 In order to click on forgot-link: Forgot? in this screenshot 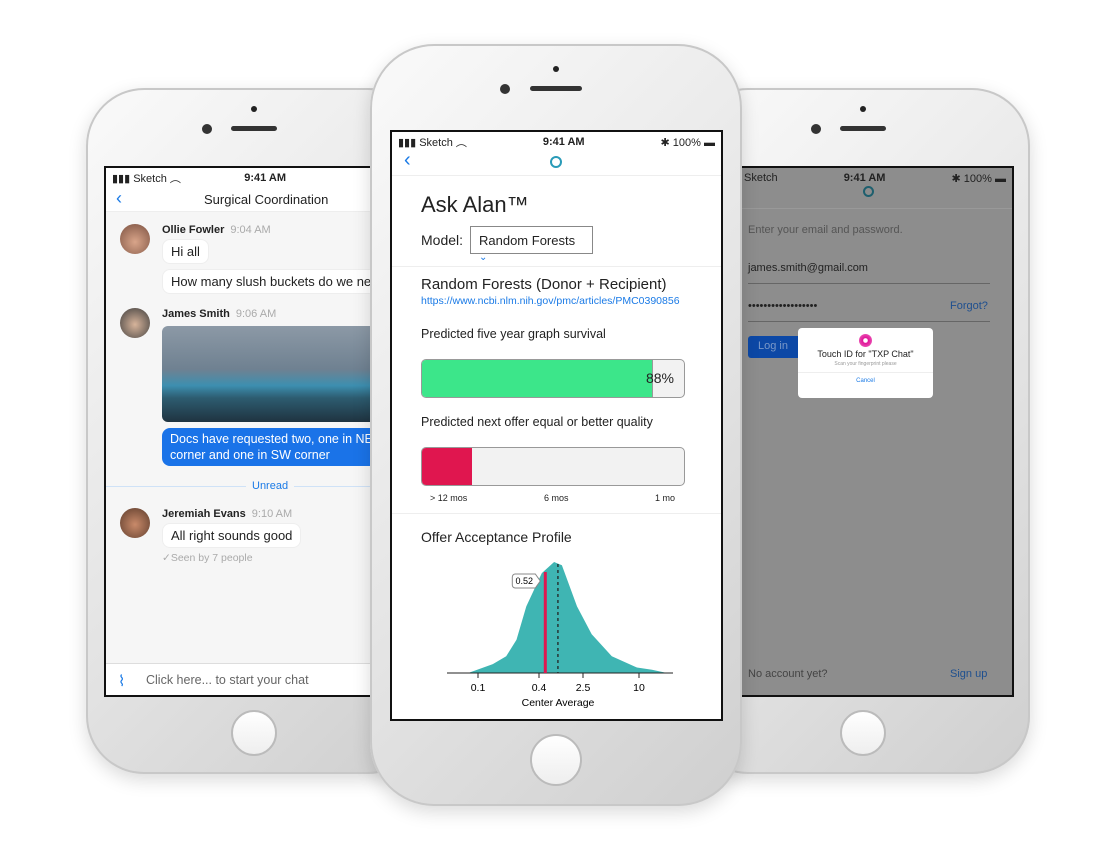, I will do `click(969, 306)`.